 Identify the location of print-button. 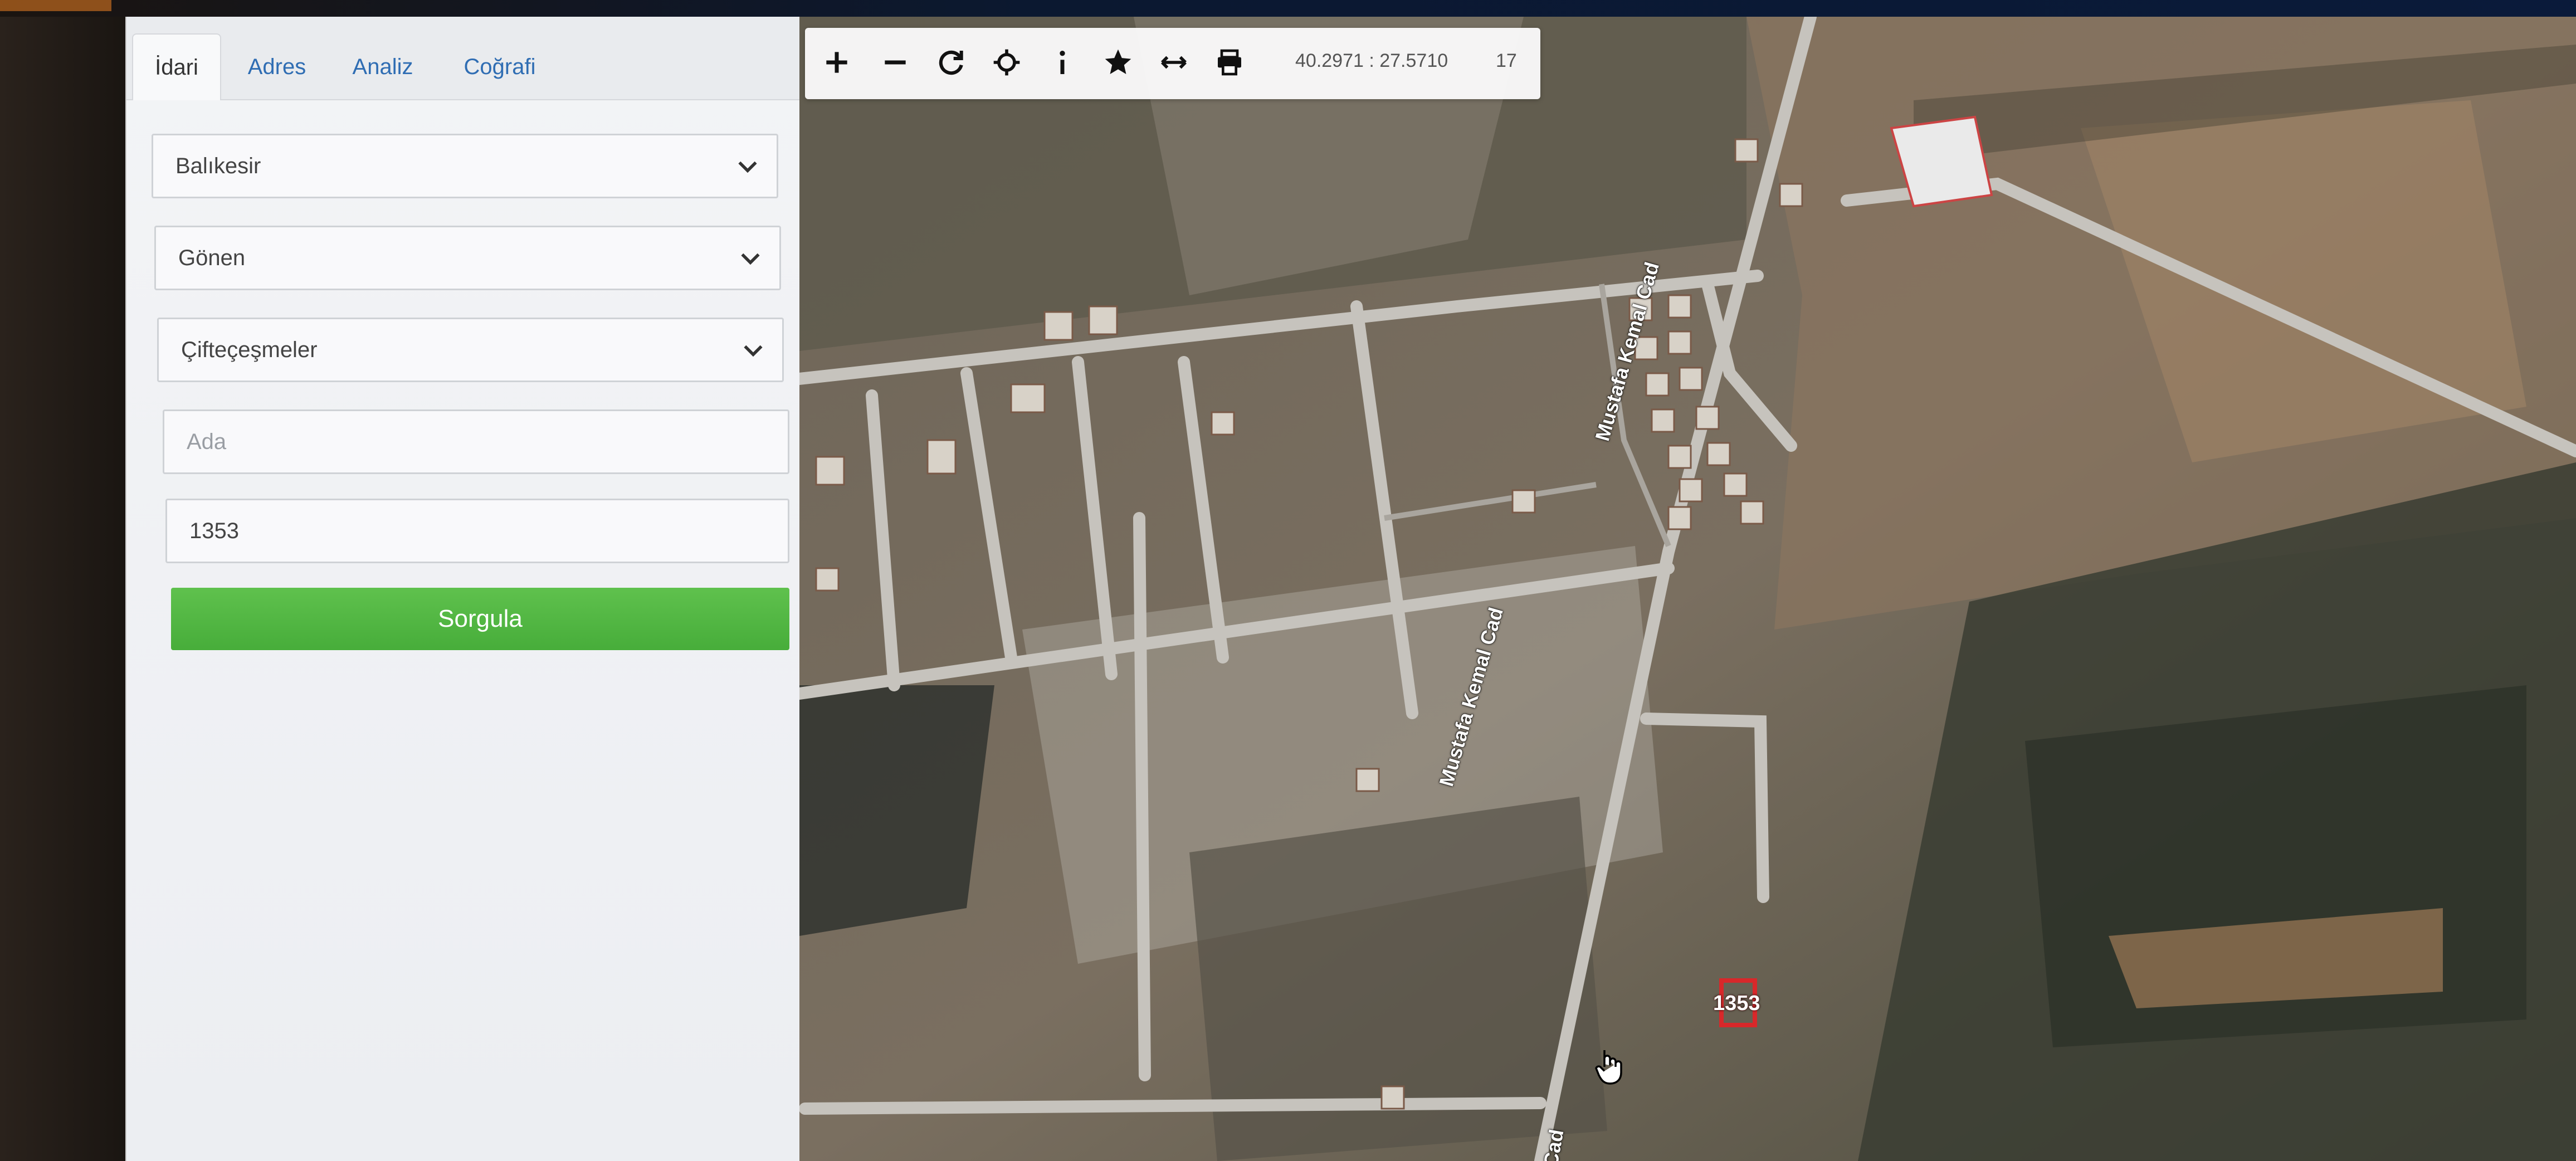
(1229, 62).